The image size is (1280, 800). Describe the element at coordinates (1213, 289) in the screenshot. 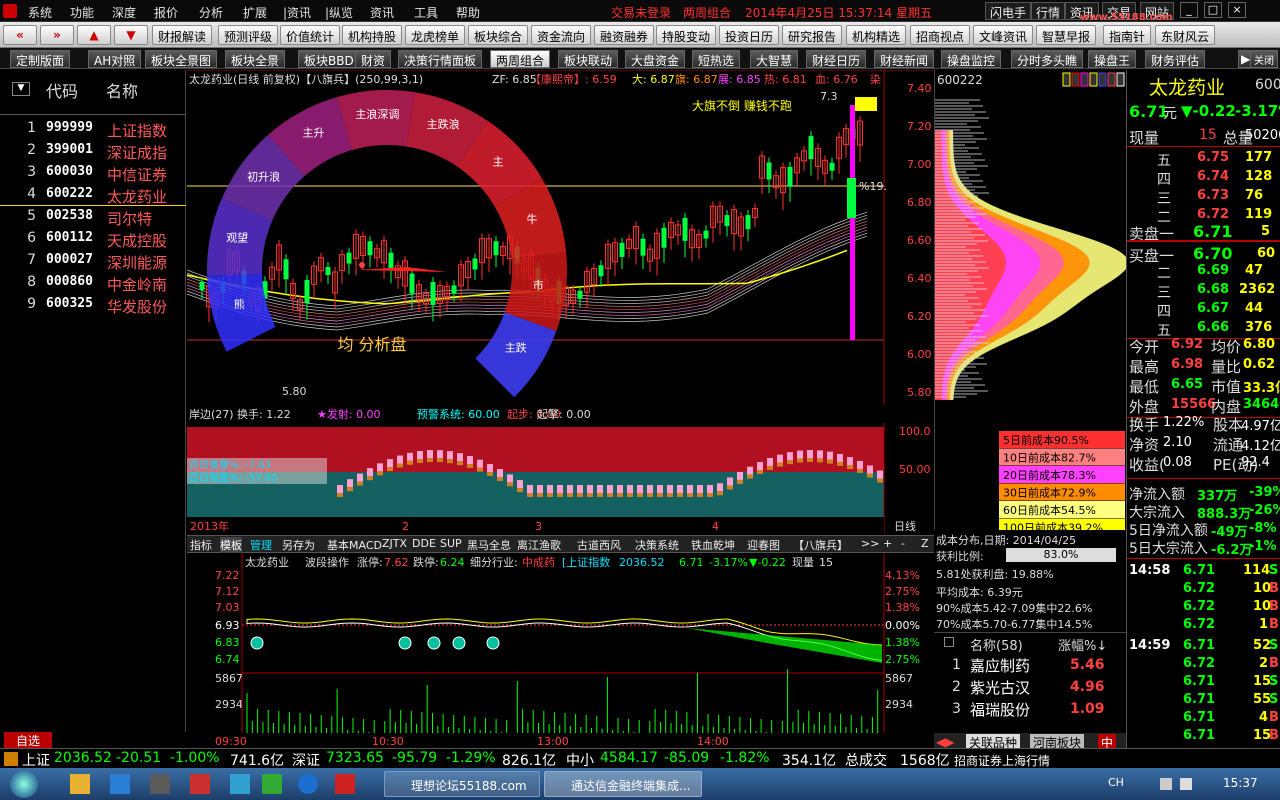

I see `buy-price: 6.68` at that location.